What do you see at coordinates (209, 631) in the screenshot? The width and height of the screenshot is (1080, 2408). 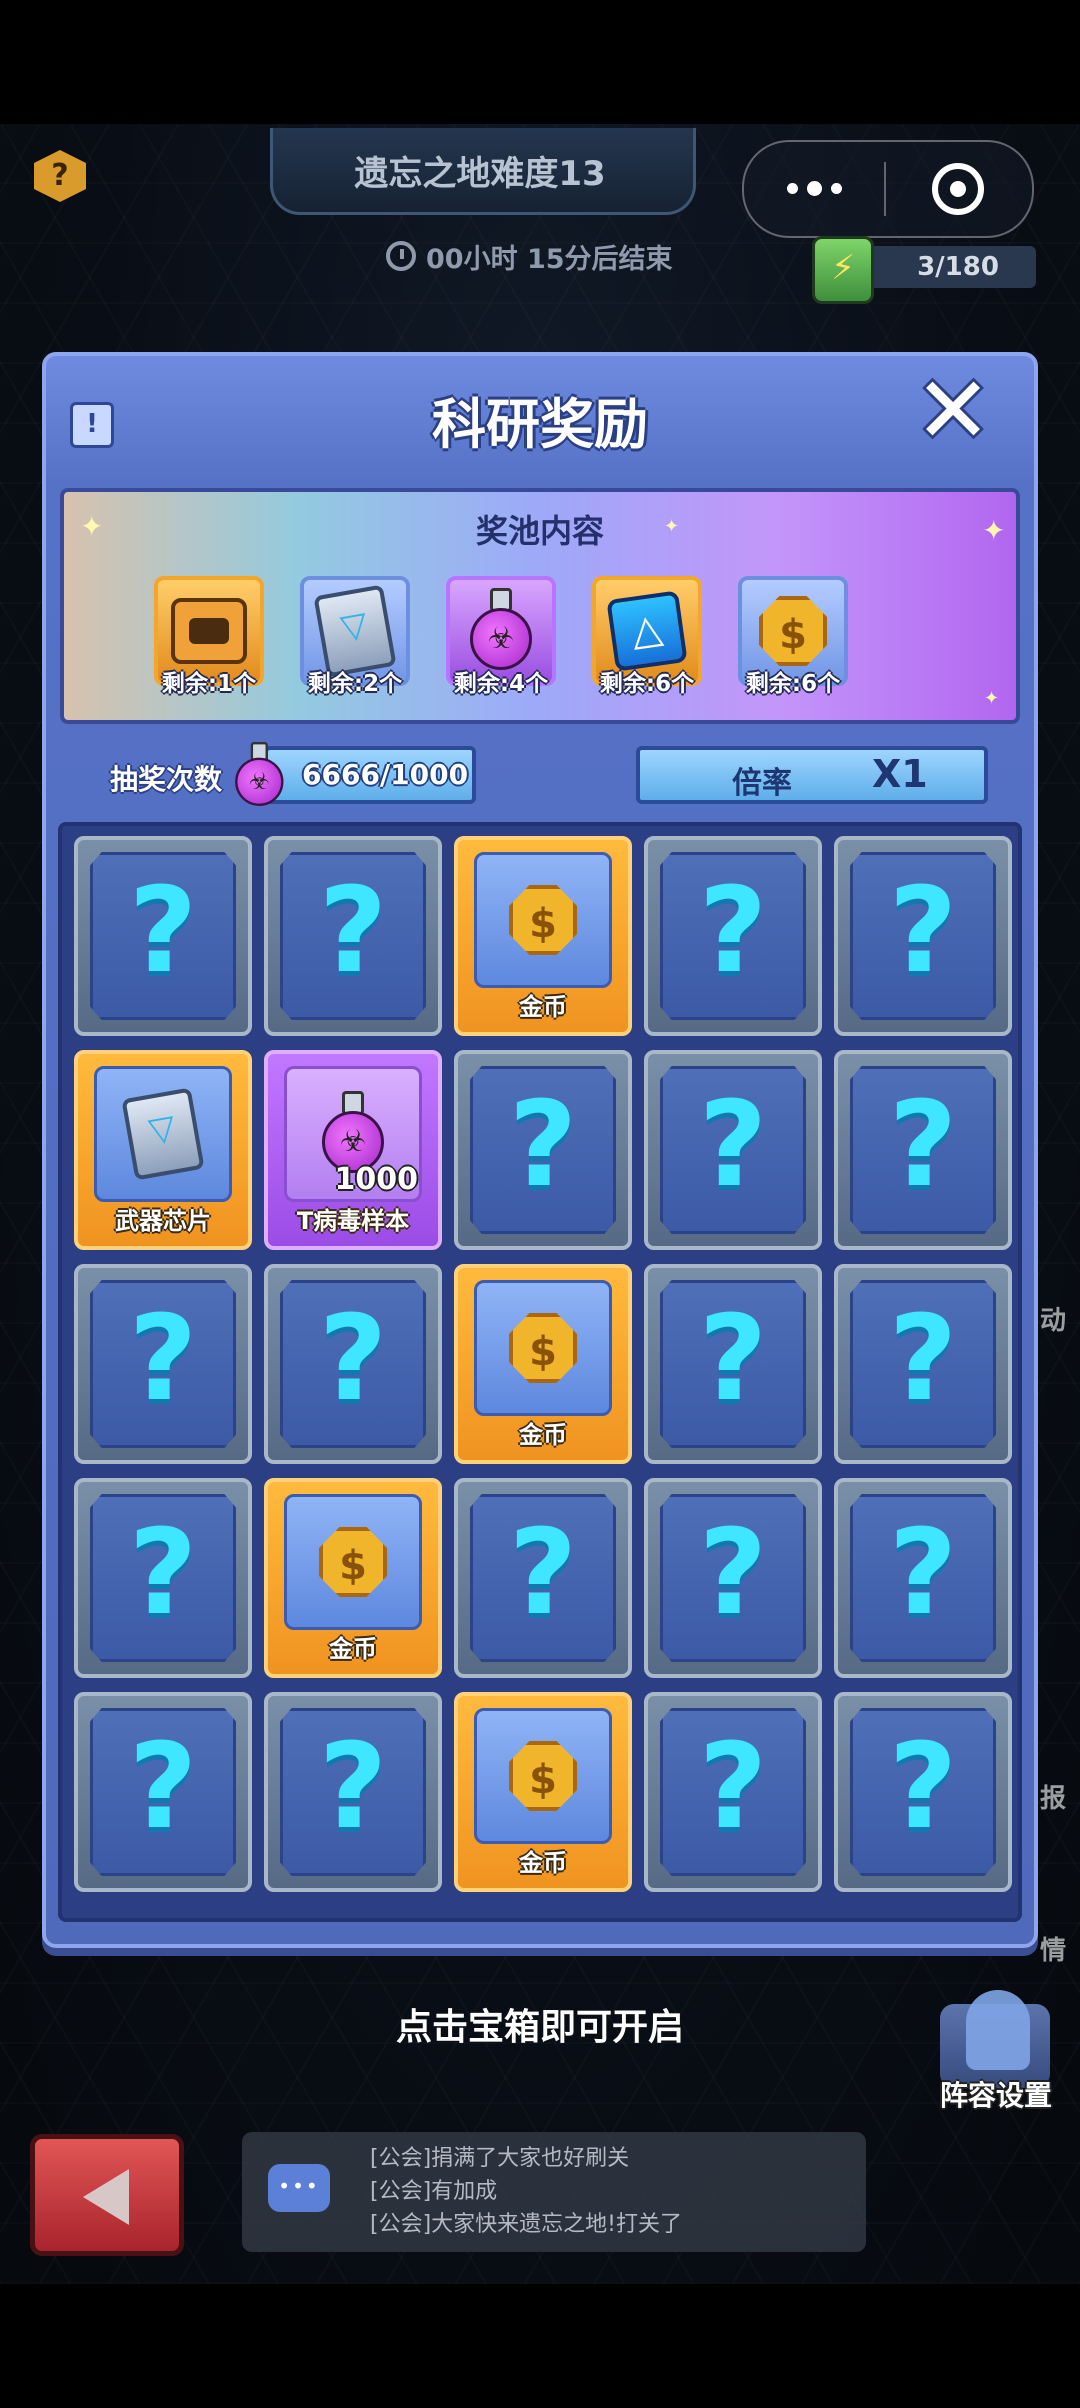 I see `supply-bag-icon` at bounding box center [209, 631].